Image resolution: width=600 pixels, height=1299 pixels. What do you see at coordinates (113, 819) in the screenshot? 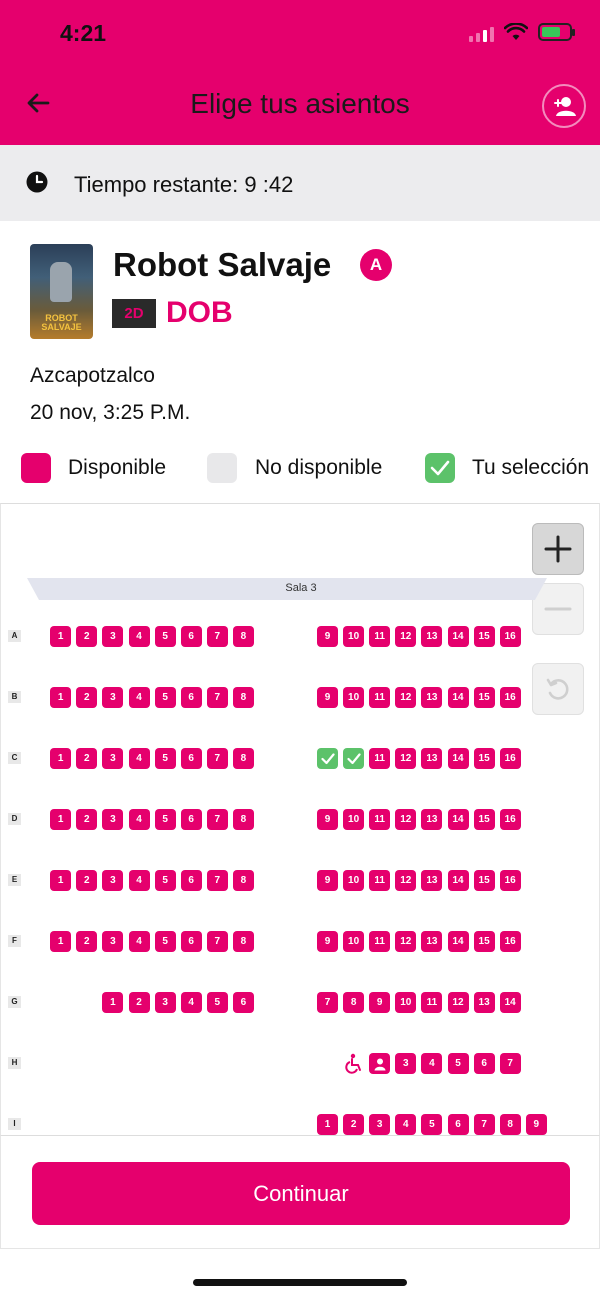
I see `seat-d-3: 3` at bounding box center [113, 819].